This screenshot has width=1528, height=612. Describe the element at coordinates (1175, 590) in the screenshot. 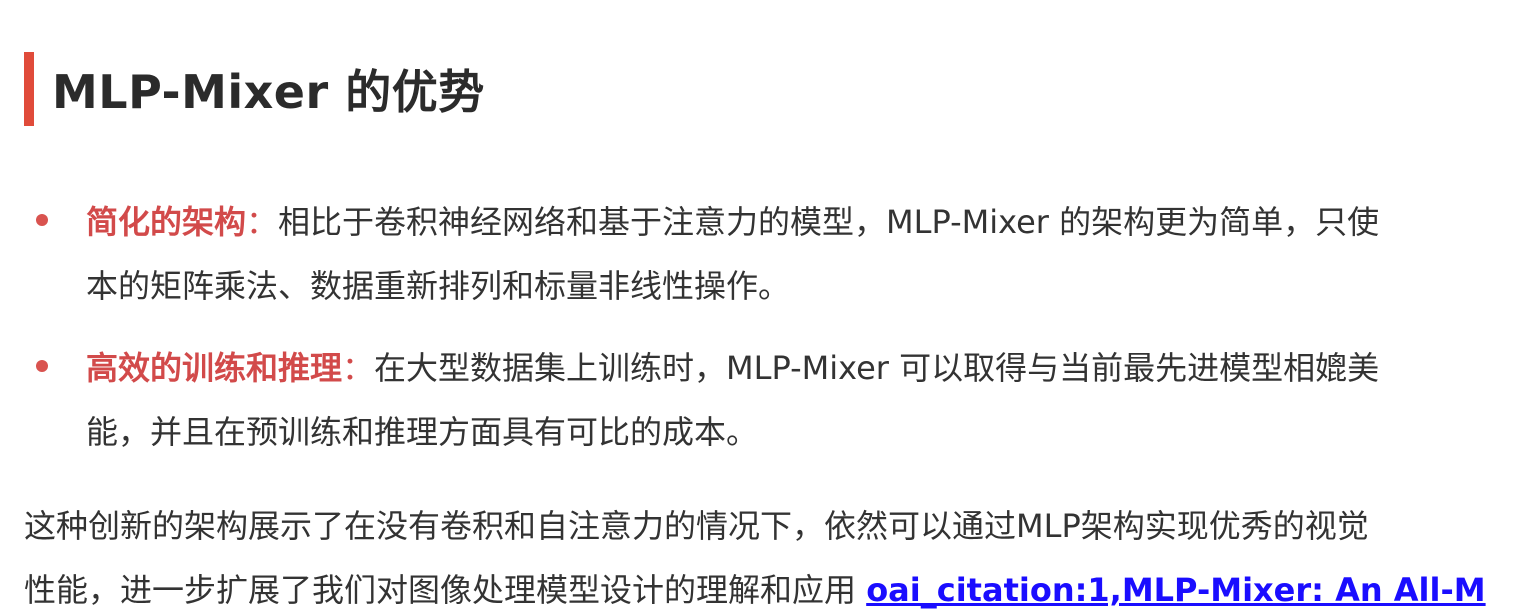

I see `citation-link: oai_citation:1,MLP-Mixer: An All-M` at that location.